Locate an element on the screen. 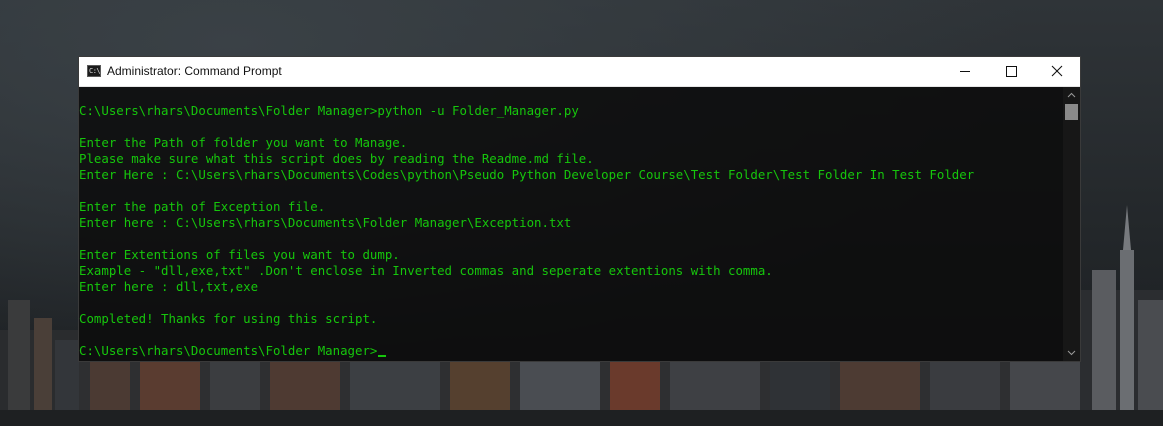 This screenshot has height=426, width=1163. console-icon: C:\ is located at coordinates (94, 71).